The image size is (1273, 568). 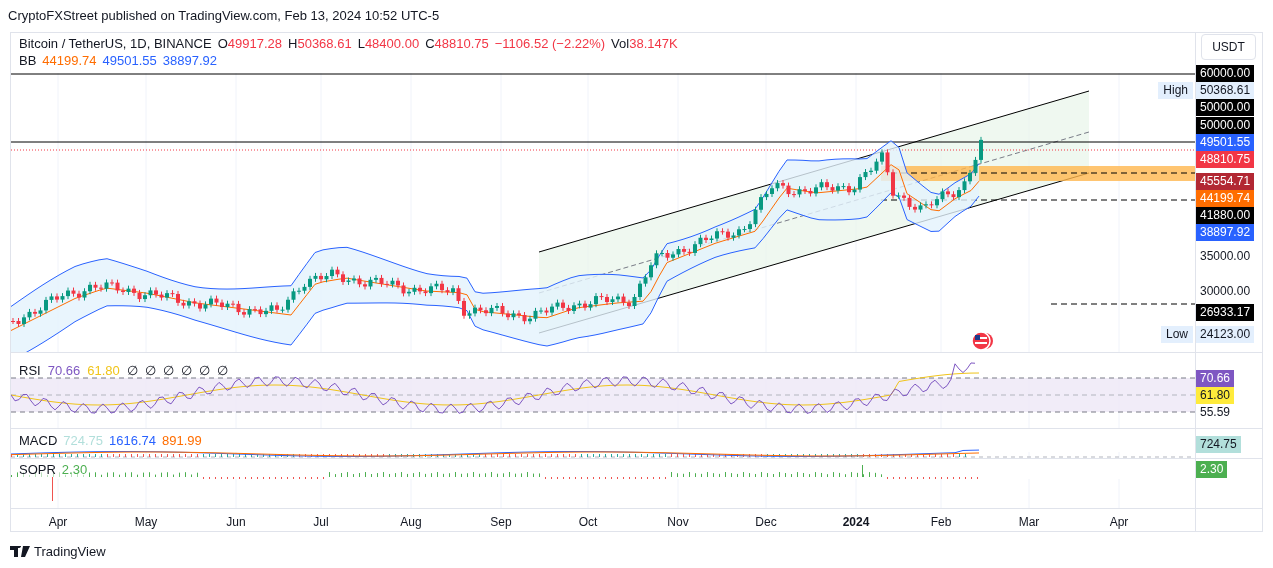 What do you see at coordinates (321, 522) in the screenshot?
I see `time-axis-label: Jul` at bounding box center [321, 522].